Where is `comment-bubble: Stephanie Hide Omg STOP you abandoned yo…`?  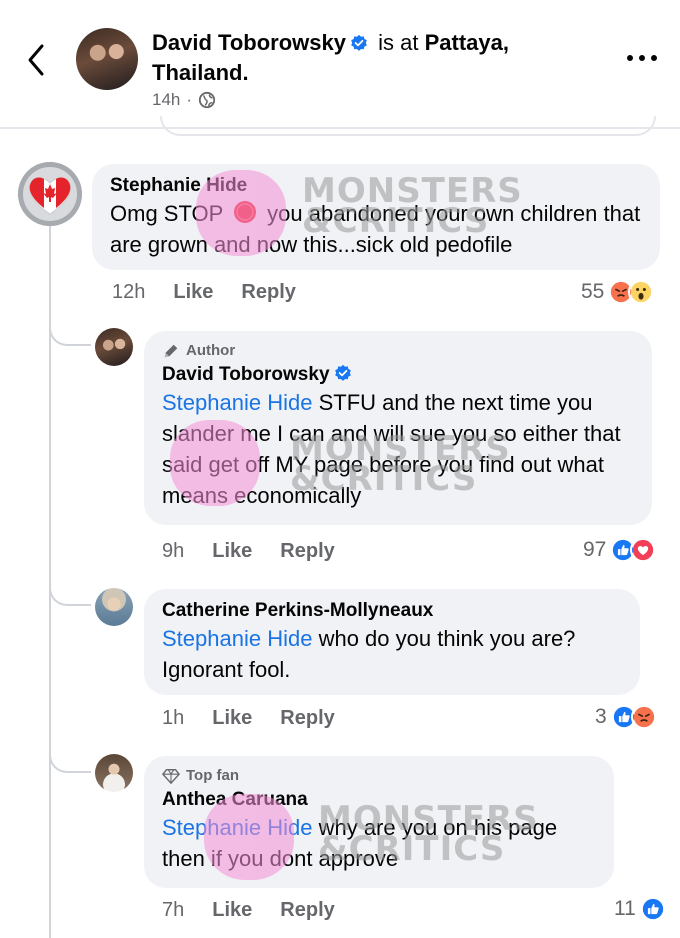
comment-bubble: Stephanie Hide Omg STOP you abandoned yo… is located at coordinates (376, 217).